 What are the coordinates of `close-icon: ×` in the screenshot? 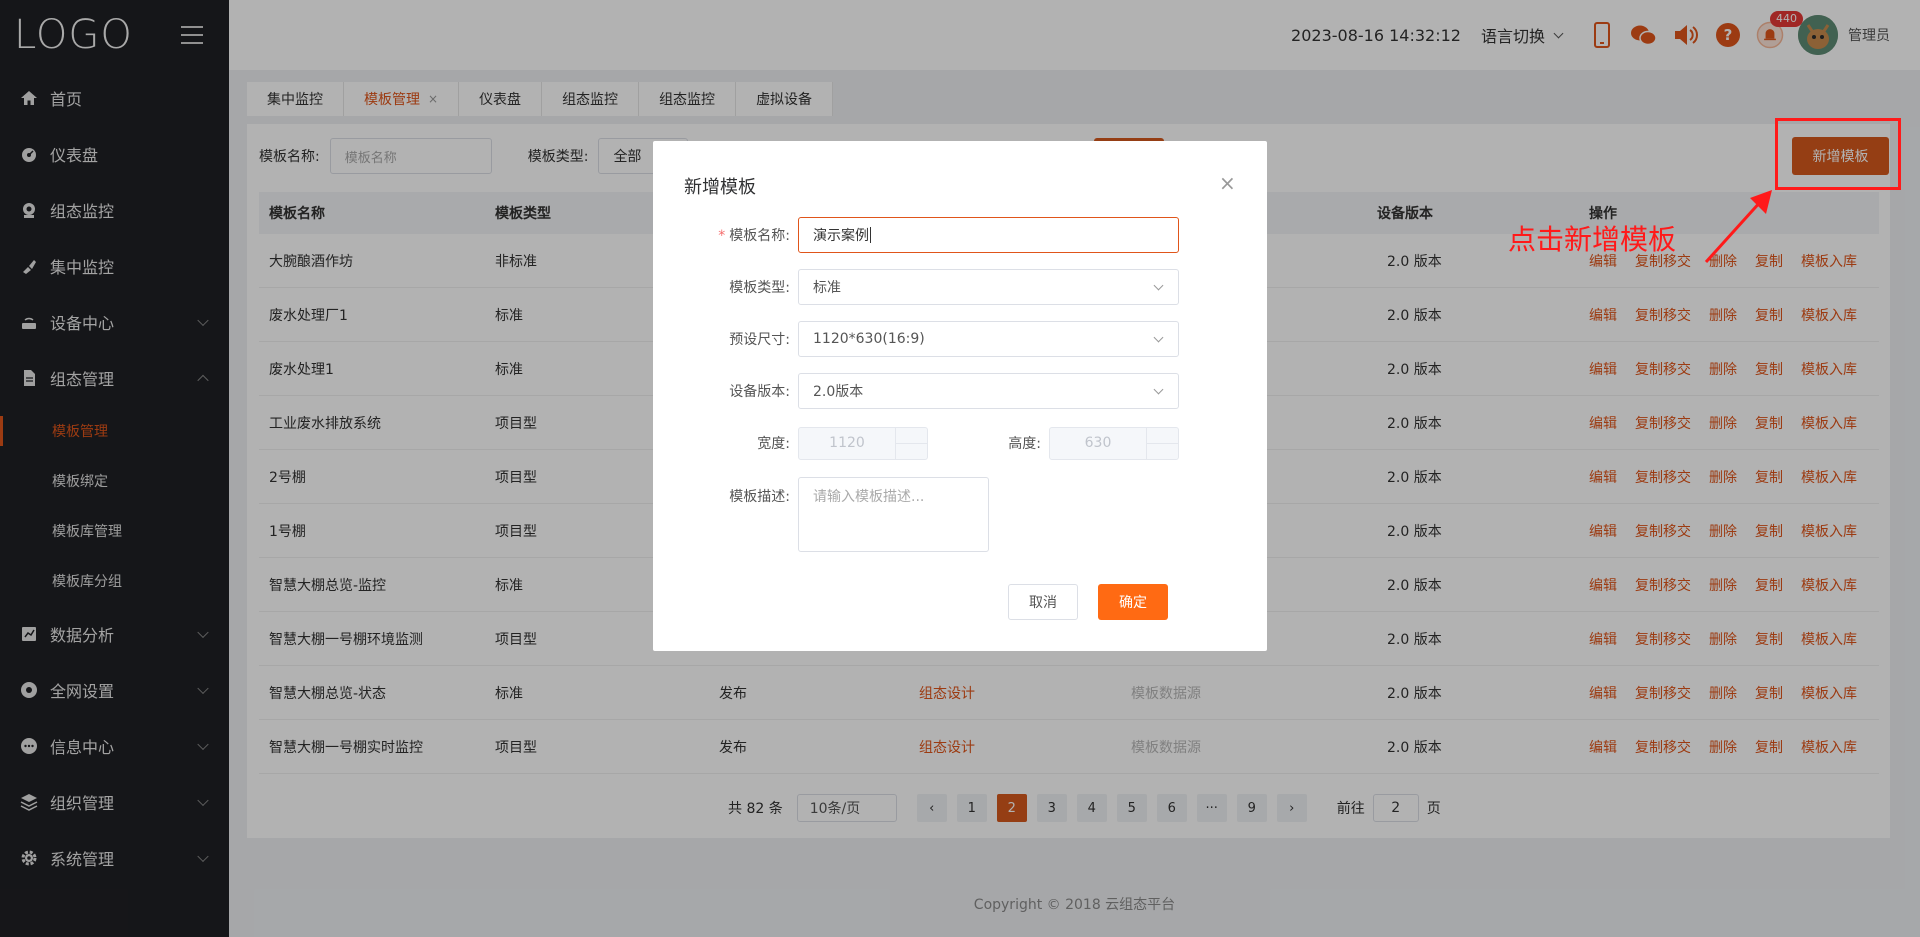 It's located at (1227, 183).